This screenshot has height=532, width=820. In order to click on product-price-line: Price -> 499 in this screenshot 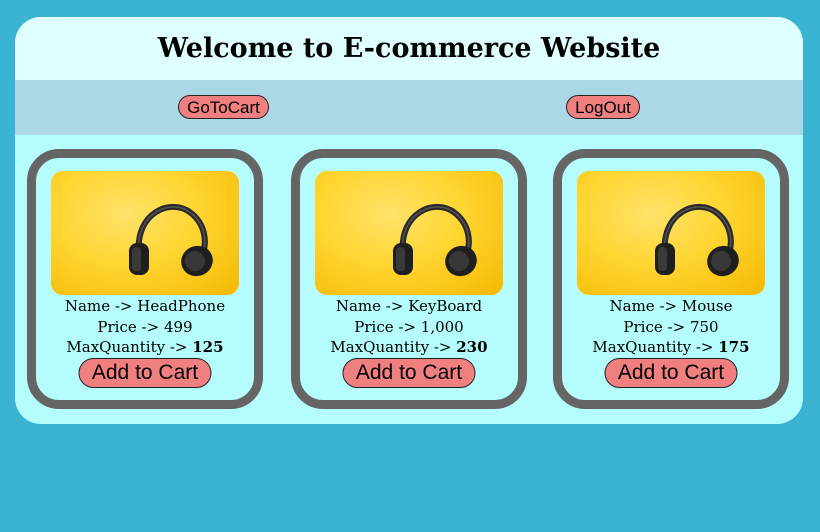, I will do `click(145, 327)`.